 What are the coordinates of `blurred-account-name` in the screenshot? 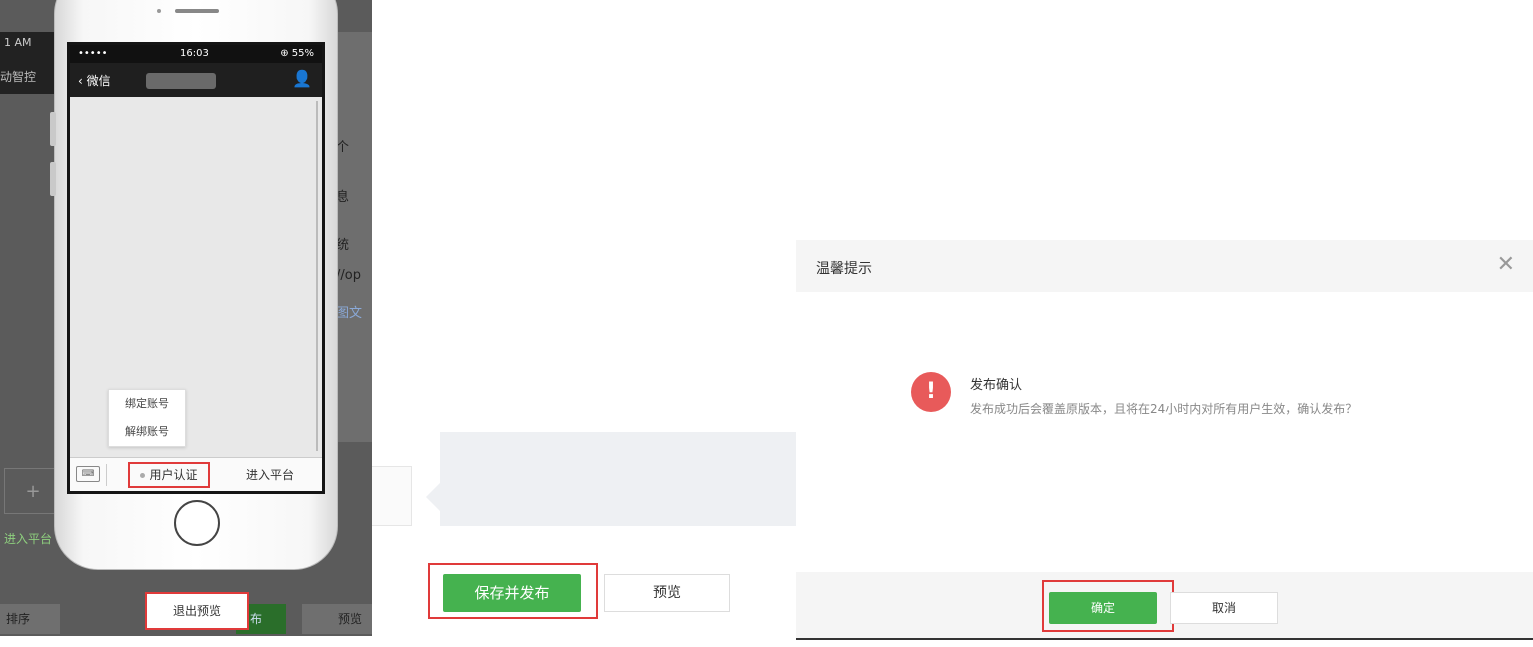 It's located at (181, 81).